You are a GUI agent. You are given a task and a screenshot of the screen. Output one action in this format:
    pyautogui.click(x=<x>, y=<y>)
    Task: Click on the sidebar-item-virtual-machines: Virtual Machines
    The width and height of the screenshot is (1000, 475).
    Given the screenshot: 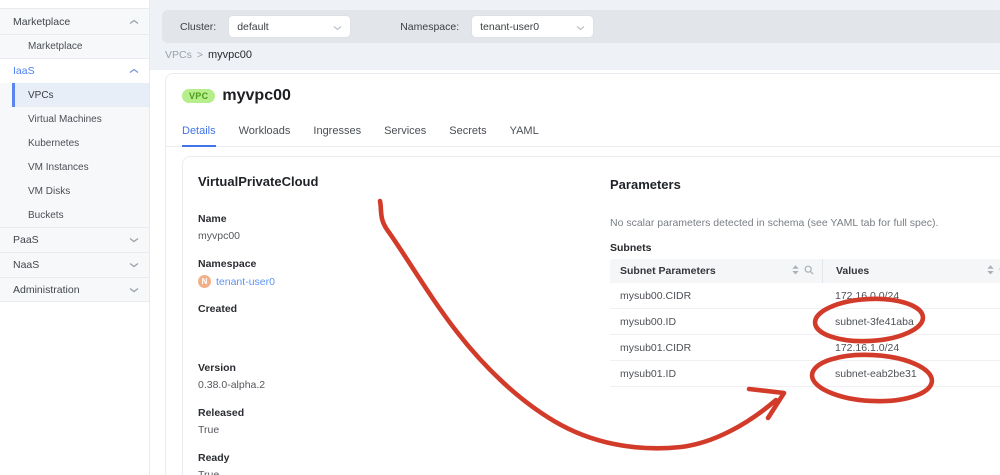 What is the action you would take?
    pyautogui.click(x=74, y=119)
    